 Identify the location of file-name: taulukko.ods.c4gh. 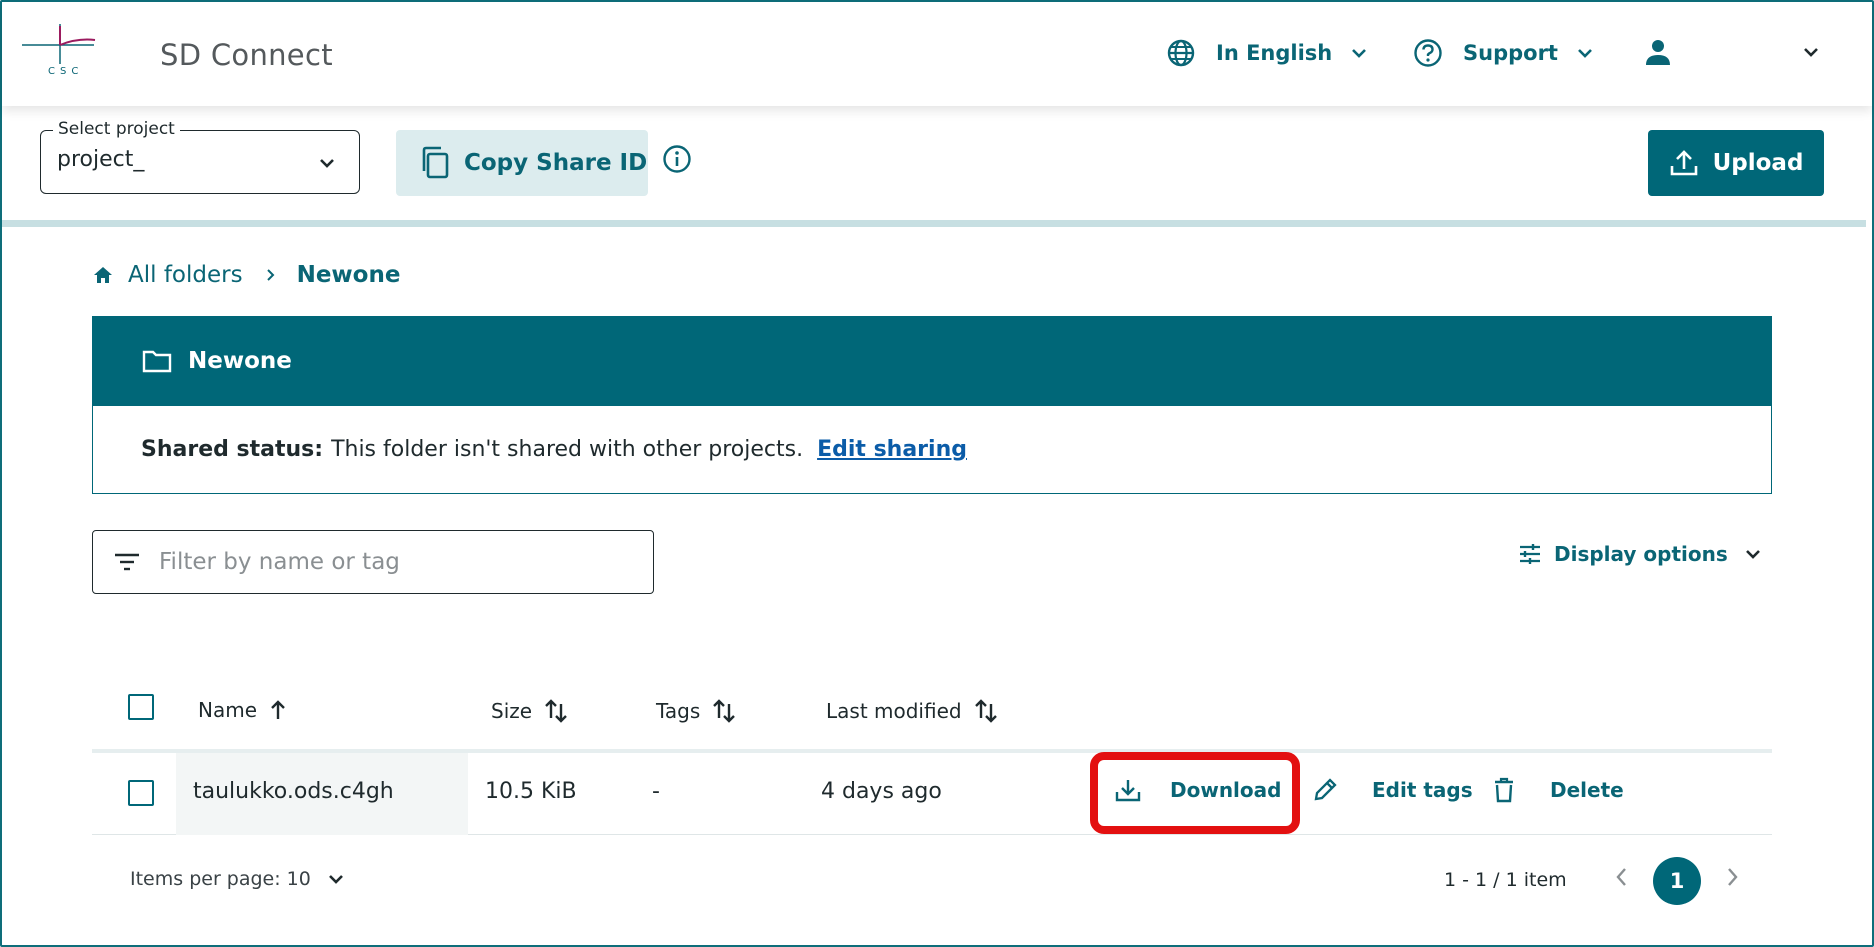
(293, 791).